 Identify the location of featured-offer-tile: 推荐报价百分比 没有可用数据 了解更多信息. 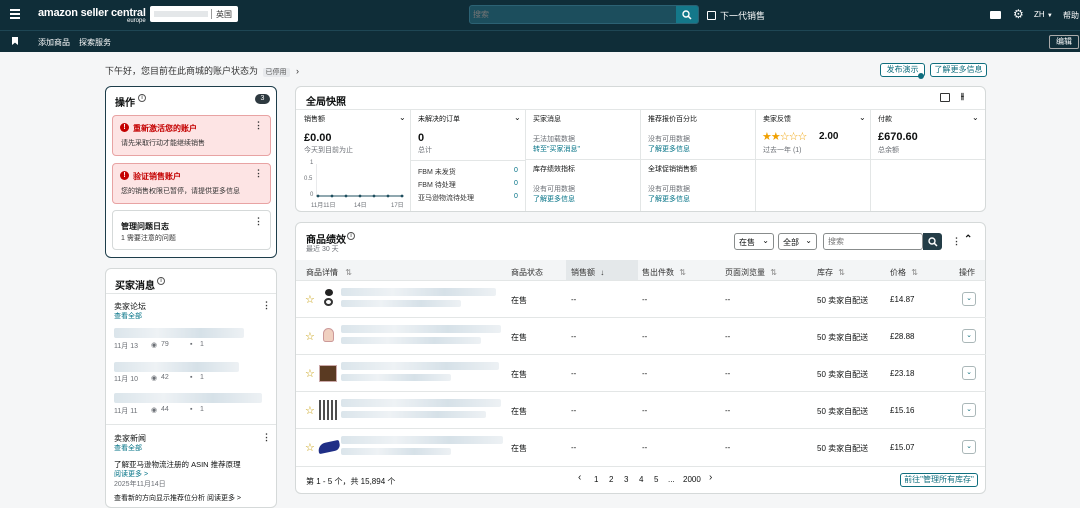
(698, 135).